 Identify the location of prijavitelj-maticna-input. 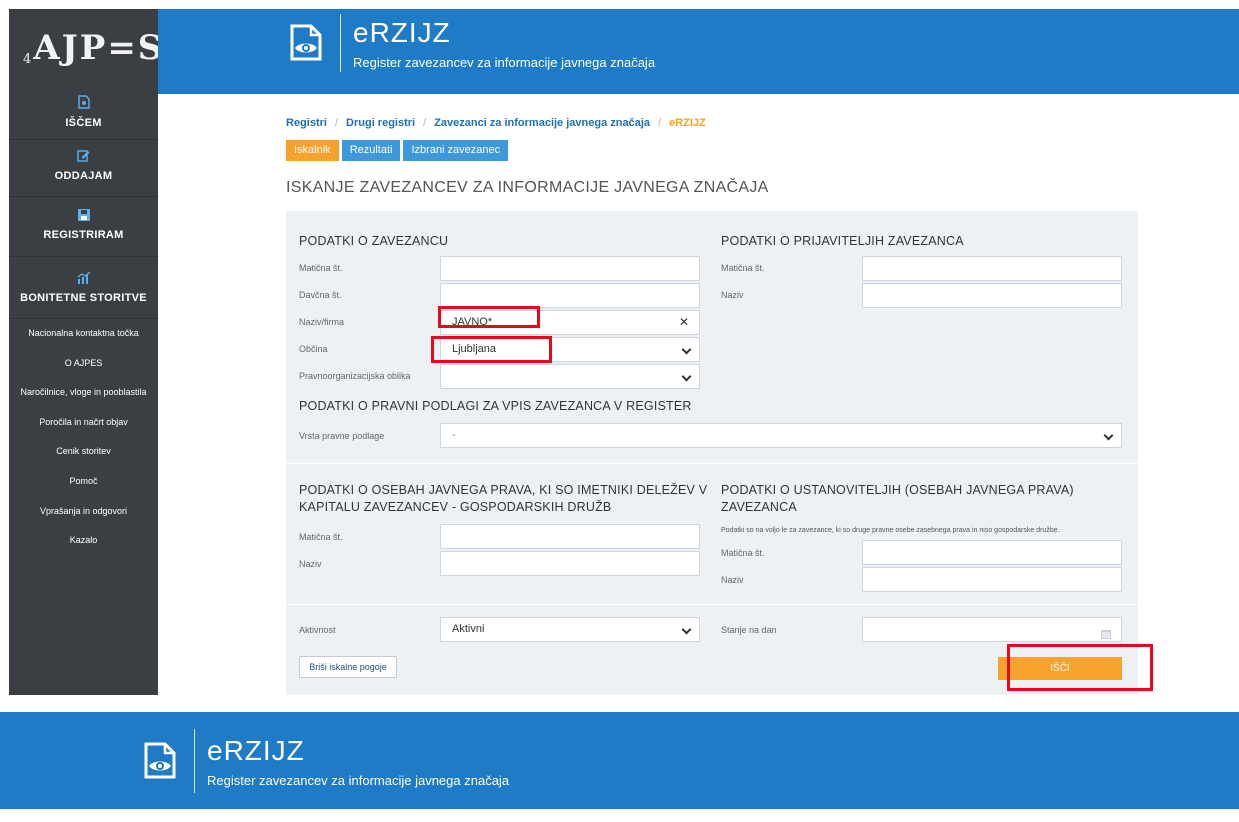
(992, 268).